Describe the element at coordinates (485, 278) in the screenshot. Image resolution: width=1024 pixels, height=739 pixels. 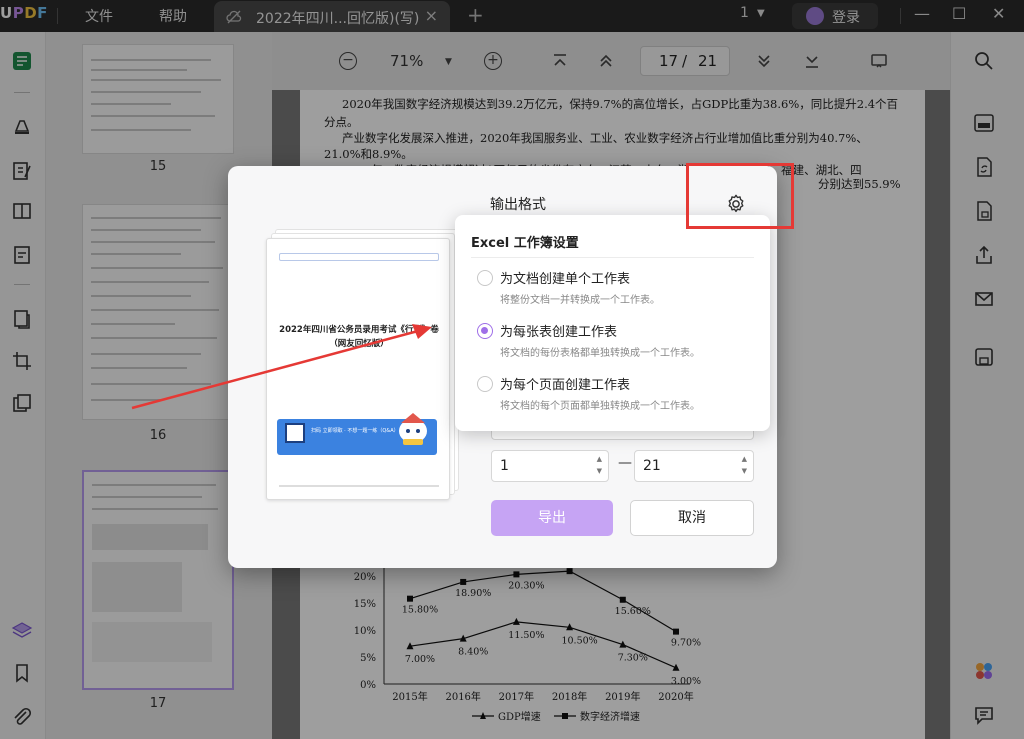
I see `radio-single-sheet` at that location.